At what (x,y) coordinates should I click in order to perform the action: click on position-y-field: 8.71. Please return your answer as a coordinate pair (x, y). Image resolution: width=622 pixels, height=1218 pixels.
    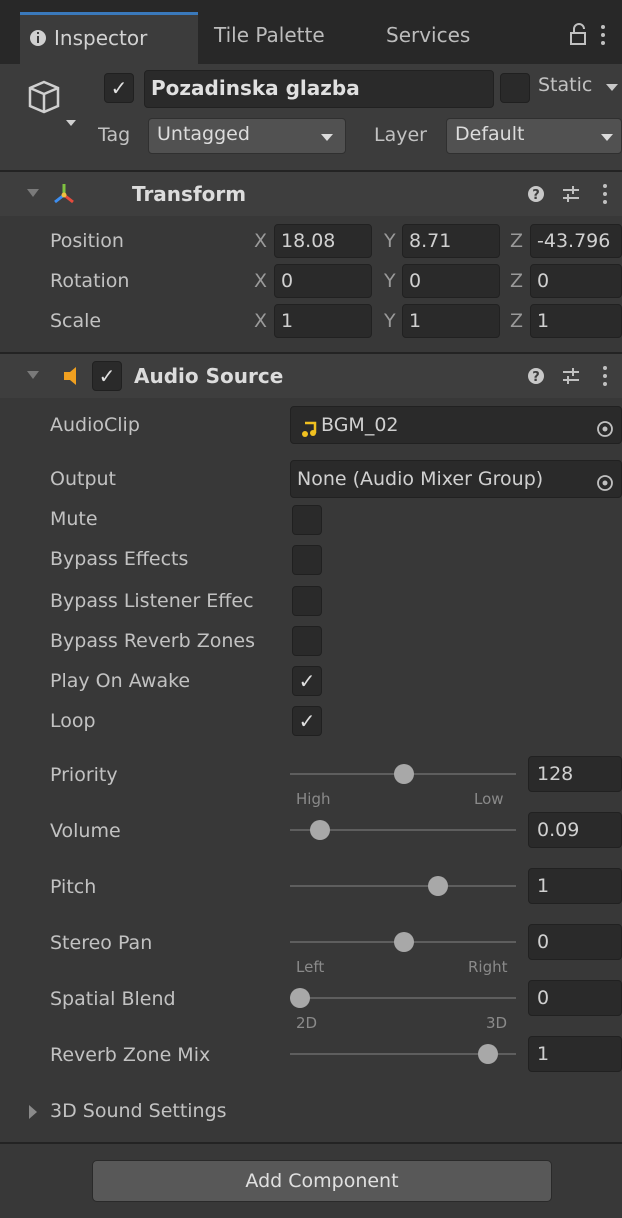
    Looking at the image, I should click on (451, 241).